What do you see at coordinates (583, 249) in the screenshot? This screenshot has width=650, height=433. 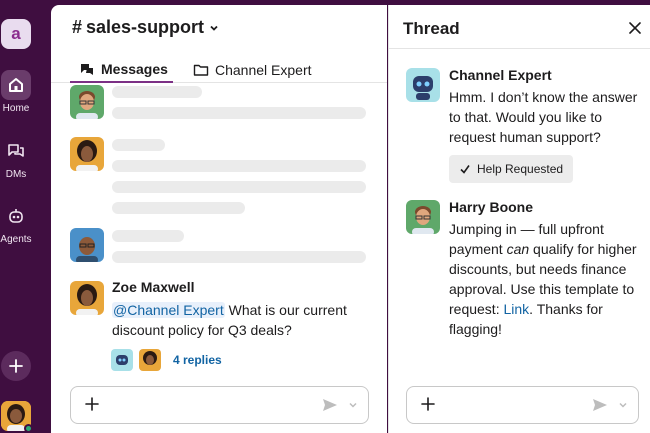 I see `message-text: qualify for higher` at bounding box center [583, 249].